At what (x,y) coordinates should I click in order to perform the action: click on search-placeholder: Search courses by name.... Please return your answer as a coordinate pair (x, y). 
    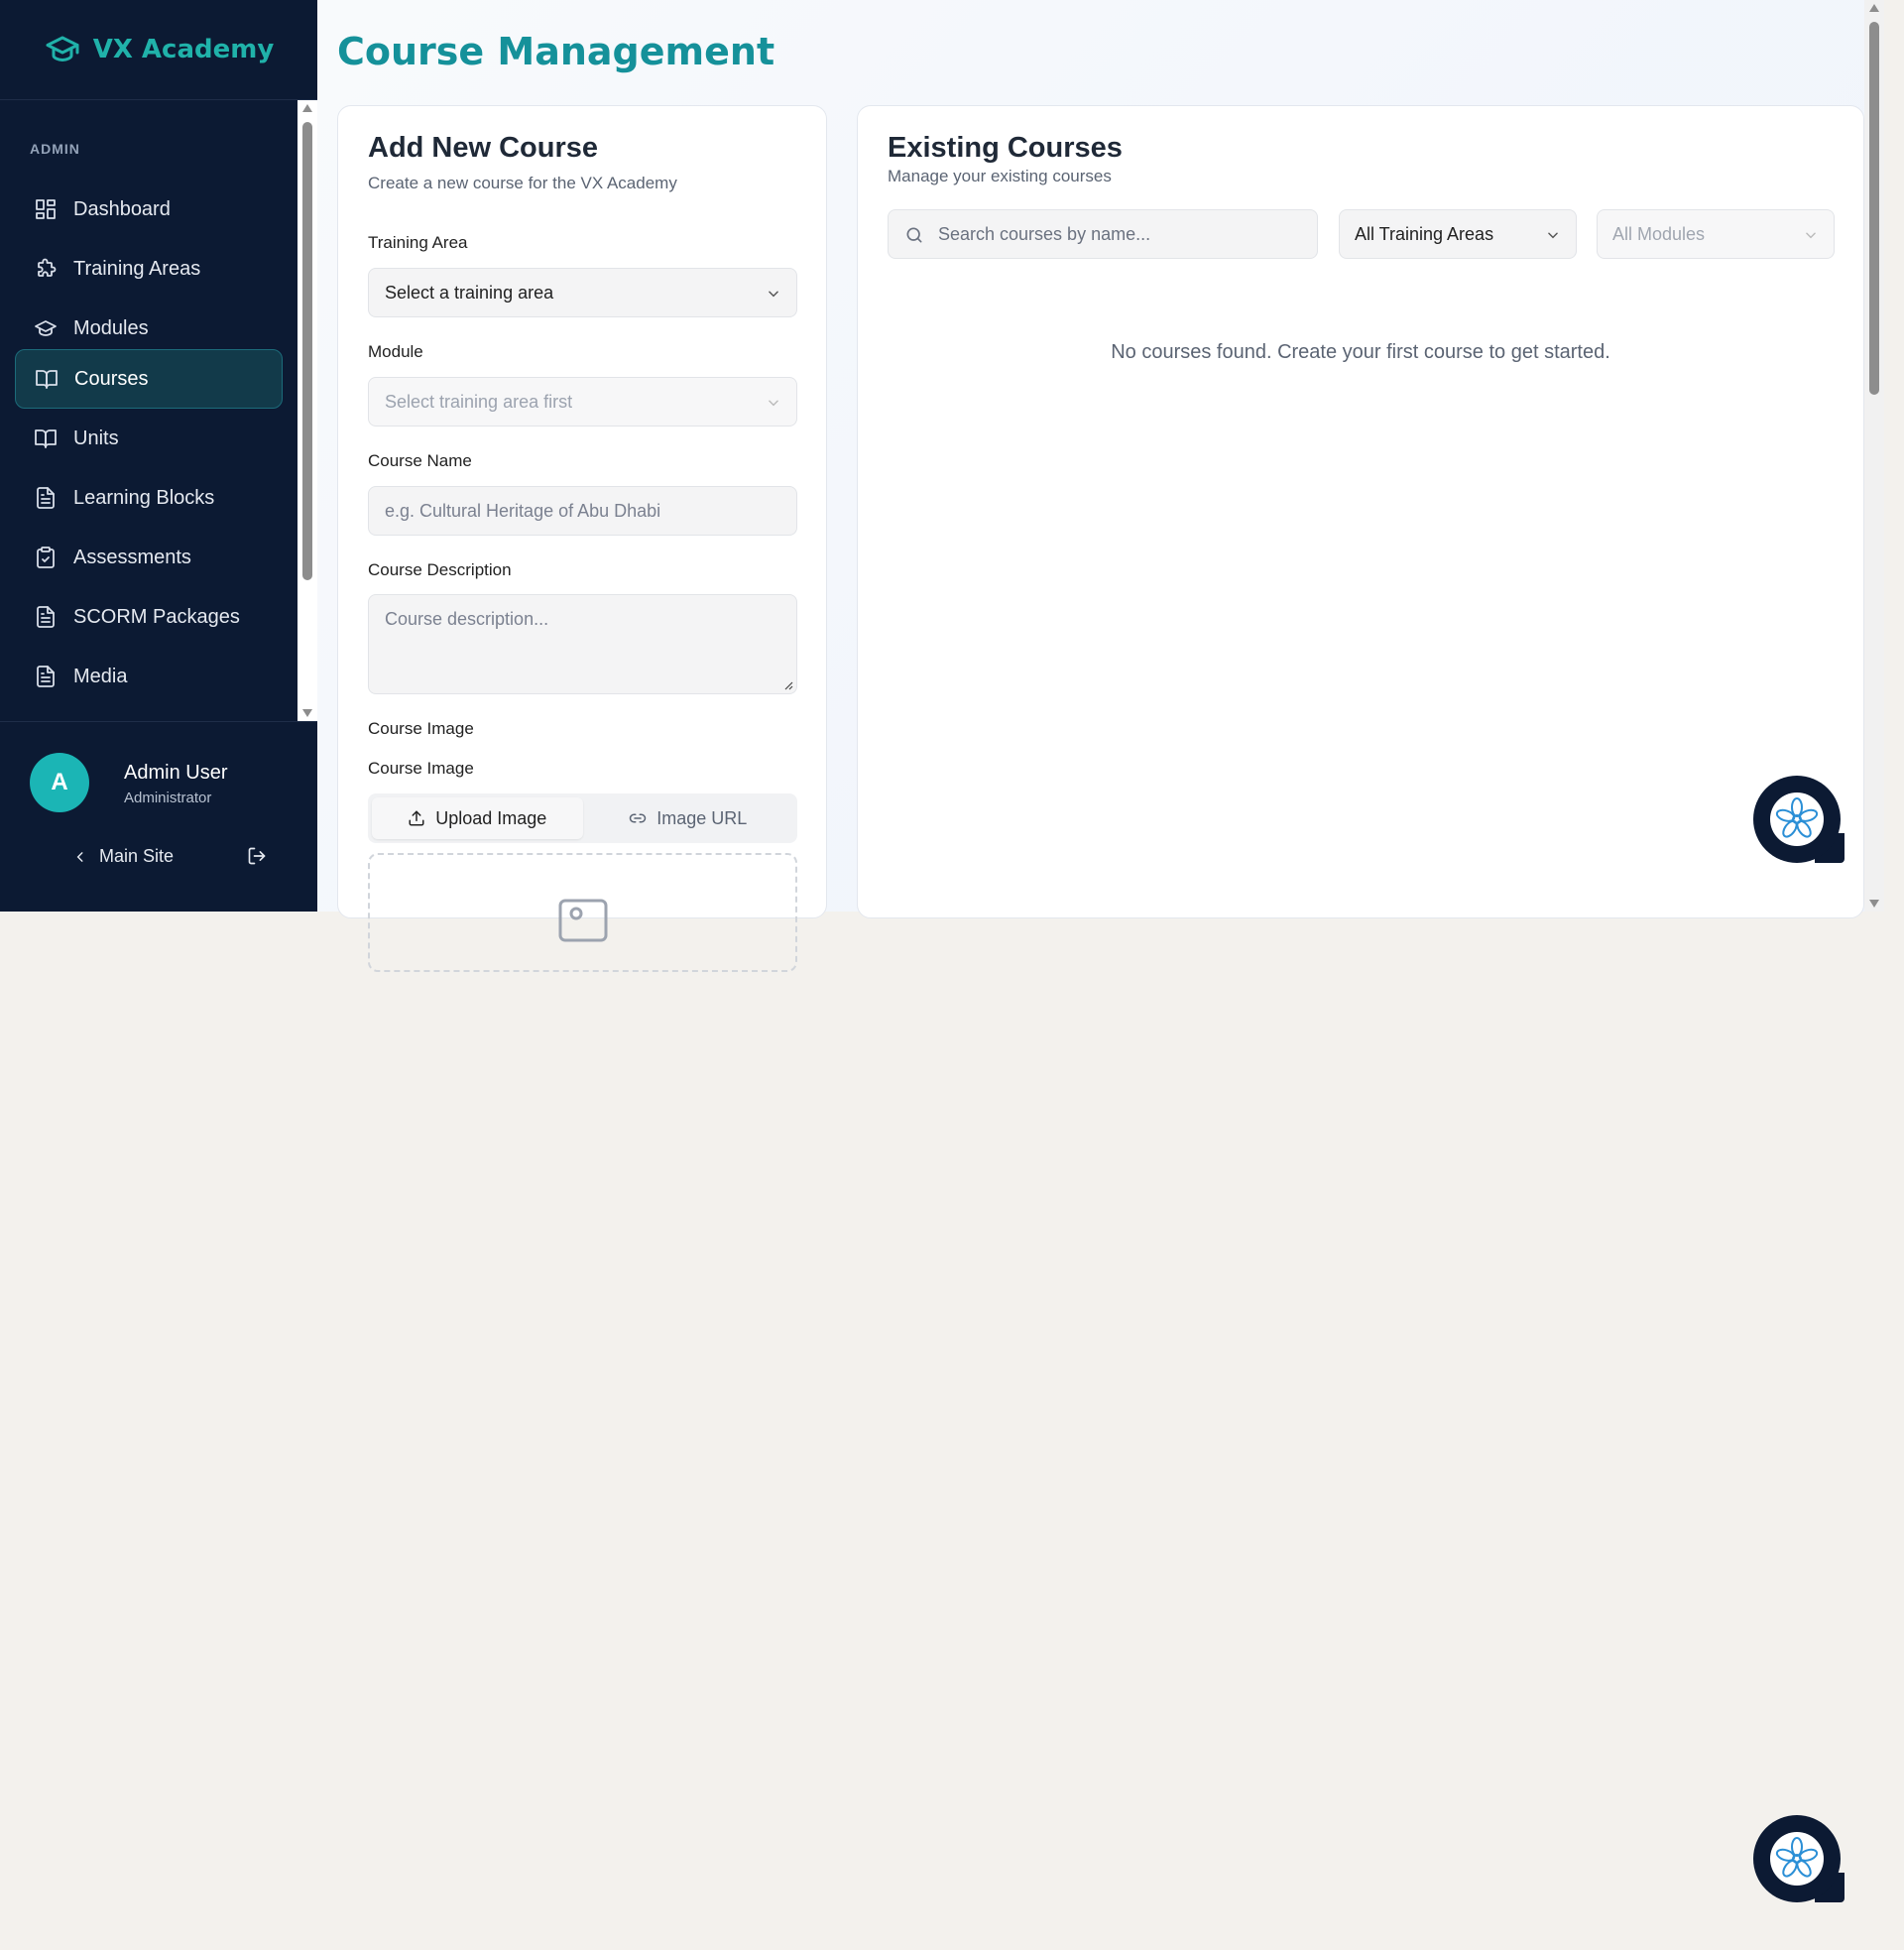
    Looking at the image, I should click on (1044, 234).